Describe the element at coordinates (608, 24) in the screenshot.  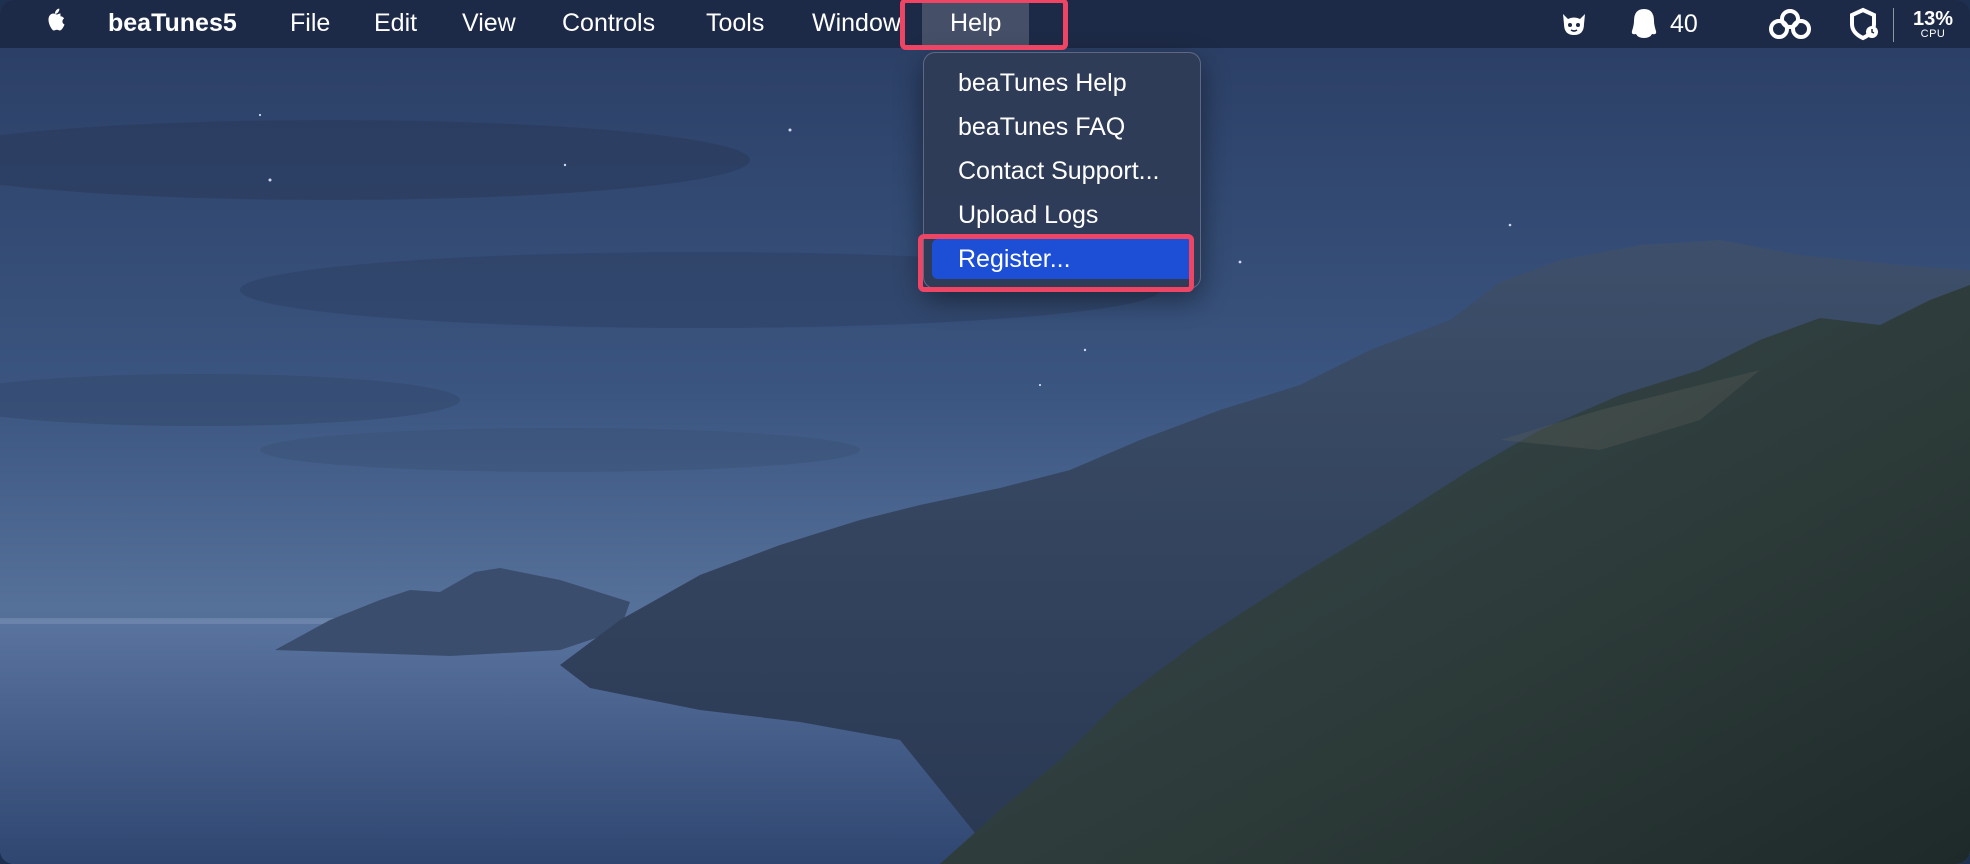
I see `menu-controls: Controls` at that location.